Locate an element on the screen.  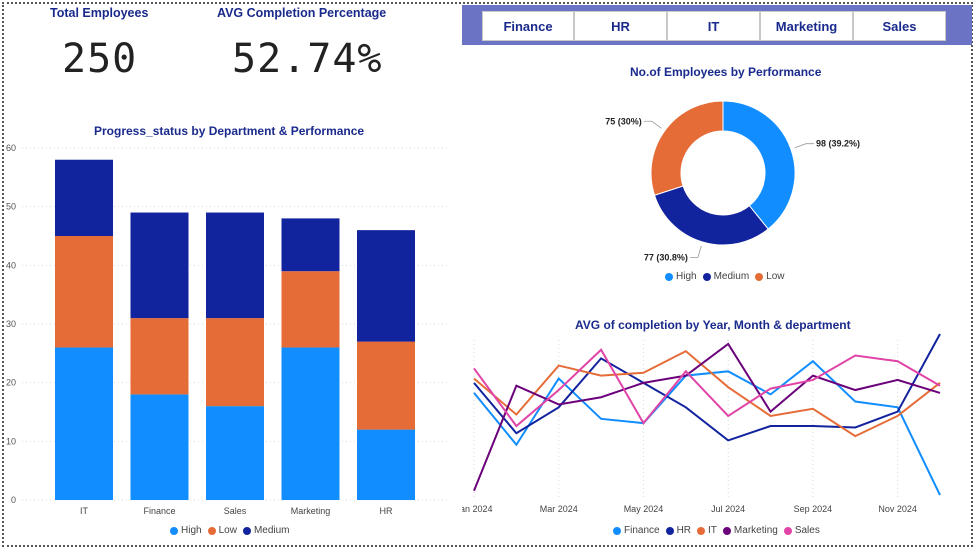
legend-item-finance: Finance is located at coordinates (636, 530).